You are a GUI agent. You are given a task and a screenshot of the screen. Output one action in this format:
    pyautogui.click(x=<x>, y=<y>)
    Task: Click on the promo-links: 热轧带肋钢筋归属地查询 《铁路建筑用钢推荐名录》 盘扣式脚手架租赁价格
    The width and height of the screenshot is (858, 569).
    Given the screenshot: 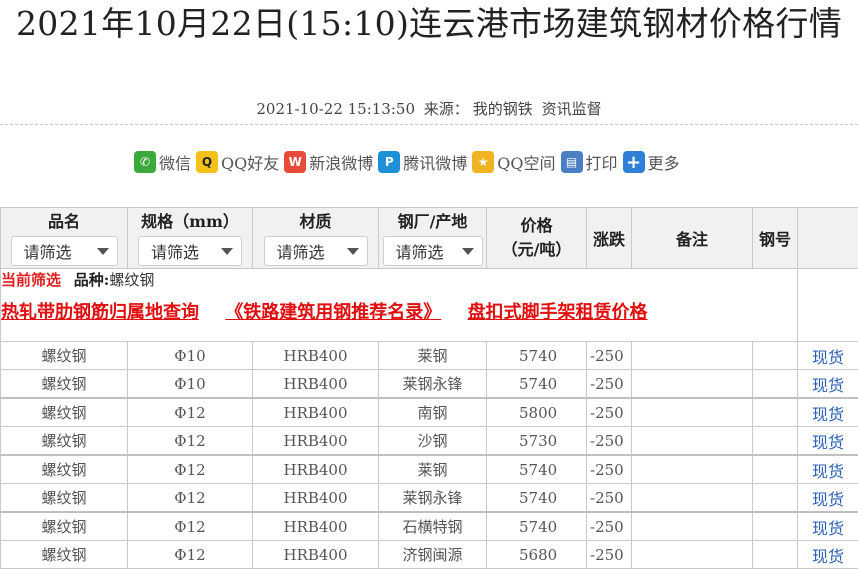 What is the action you would take?
    pyautogui.click(x=399, y=311)
    